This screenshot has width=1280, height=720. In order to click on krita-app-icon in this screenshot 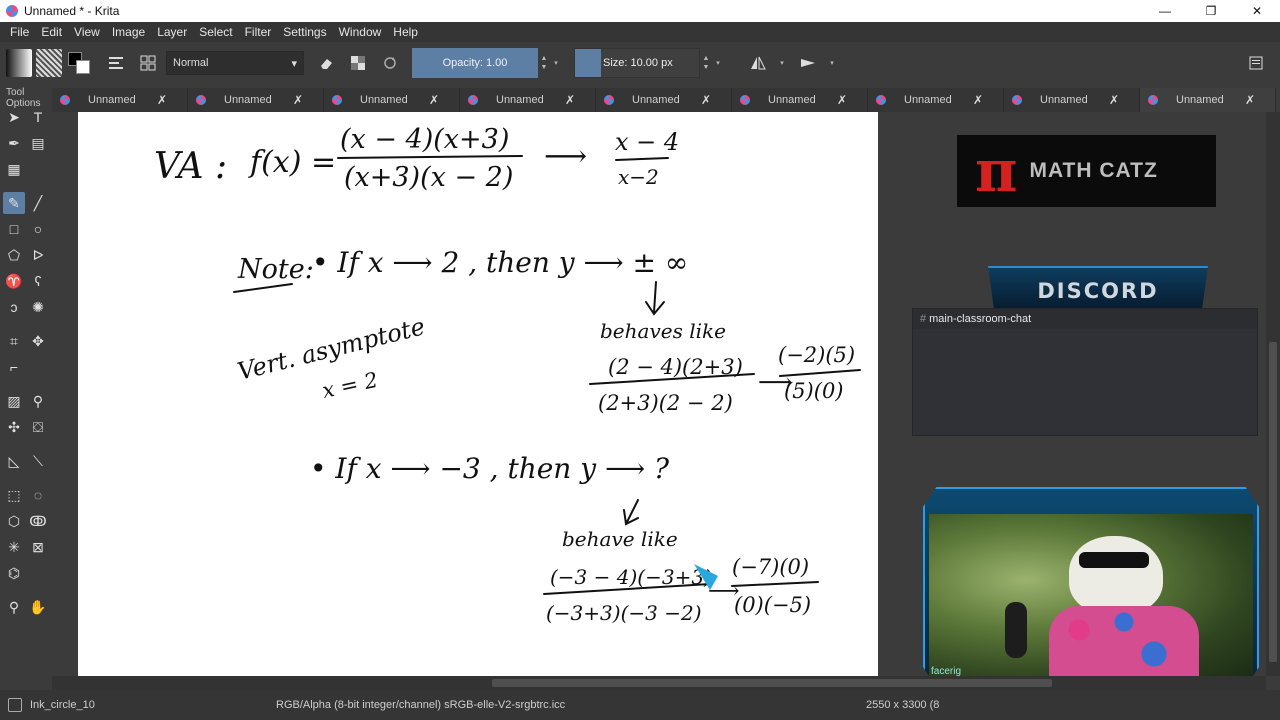, I will do `click(12, 11)`.